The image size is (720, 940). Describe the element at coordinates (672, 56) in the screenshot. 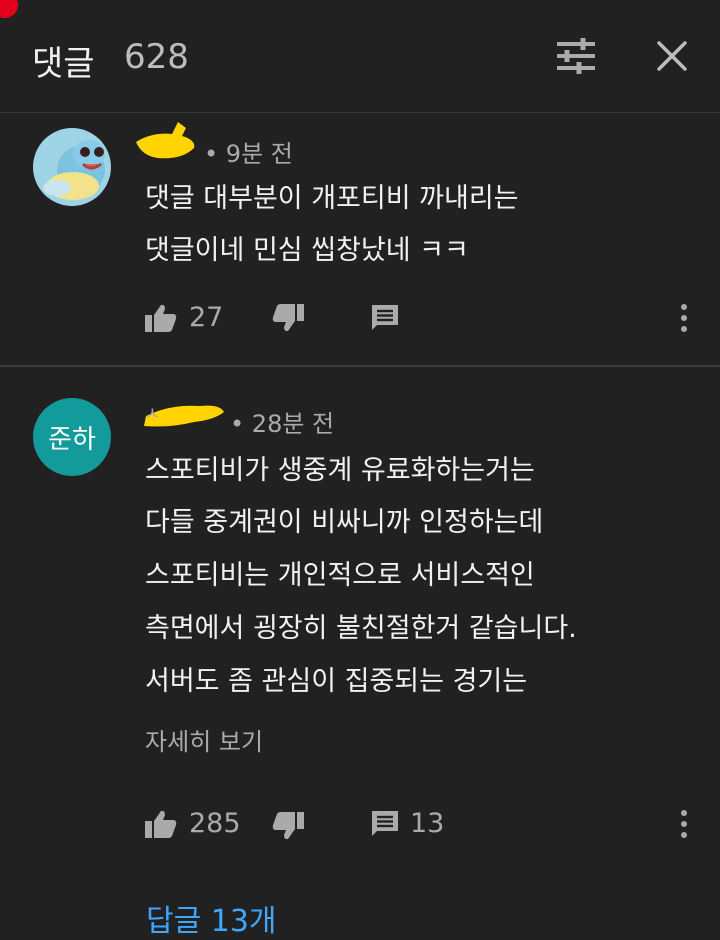

I see `close-icon` at that location.